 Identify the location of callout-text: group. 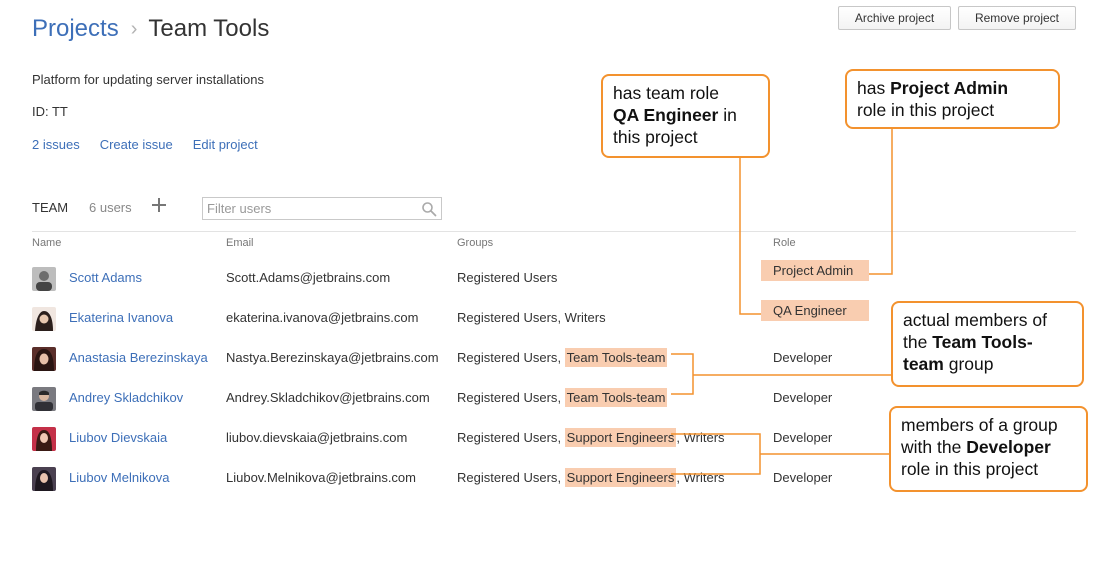
(968, 364).